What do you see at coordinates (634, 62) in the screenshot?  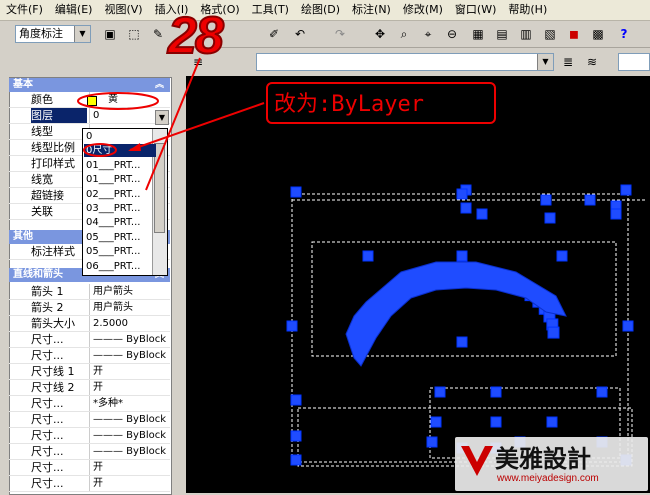 I see `color-combo` at bounding box center [634, 62].